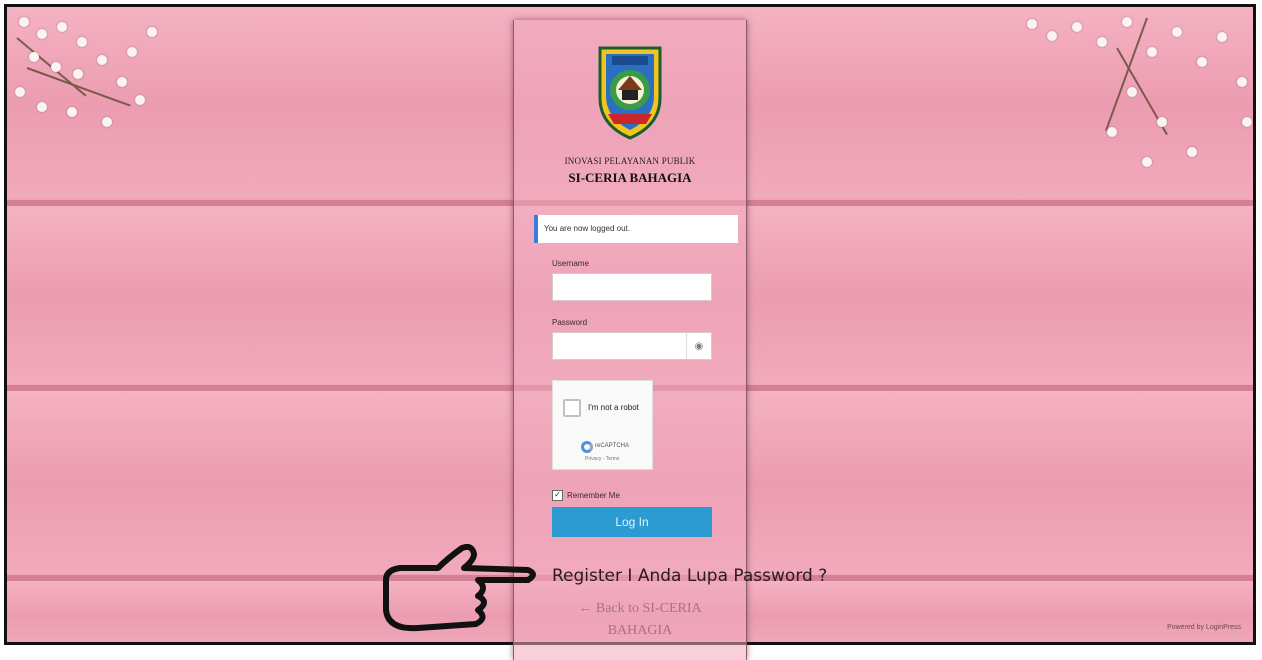 This screenshot has height=660, width=1262. What do you see at coordinates (612, 446) in the screenshot?
I see `recaptcha-brand: reCAPTCHA` at bounding box center [612, 446].